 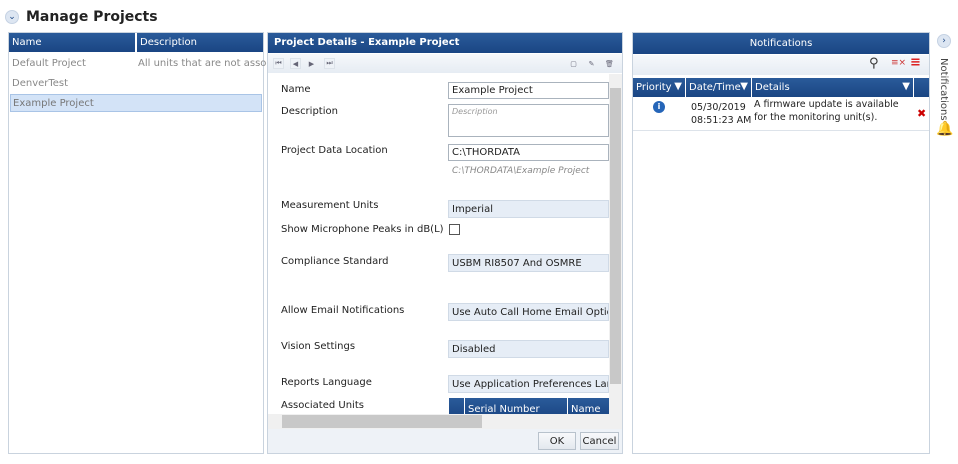 I want to click on details-title: Project Details - Example Project, so click(x=445, y=43).